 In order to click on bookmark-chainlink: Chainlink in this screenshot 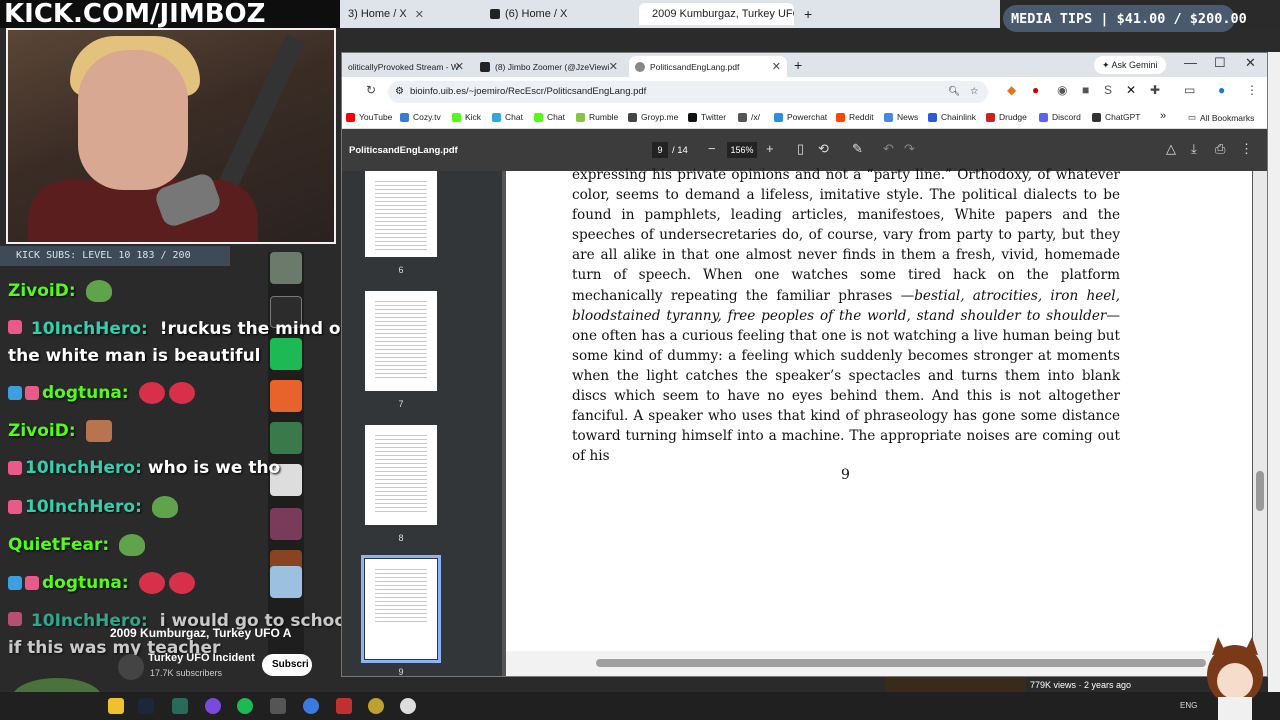, I will do `click(952, 117)`.